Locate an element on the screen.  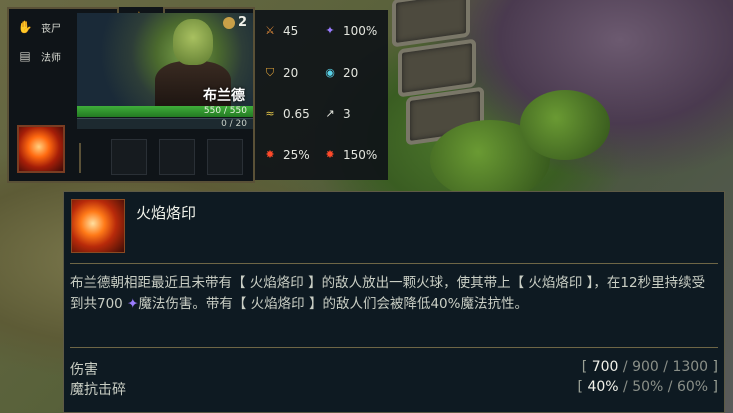
gold-coin-icon is located at coordinates (228, 22).